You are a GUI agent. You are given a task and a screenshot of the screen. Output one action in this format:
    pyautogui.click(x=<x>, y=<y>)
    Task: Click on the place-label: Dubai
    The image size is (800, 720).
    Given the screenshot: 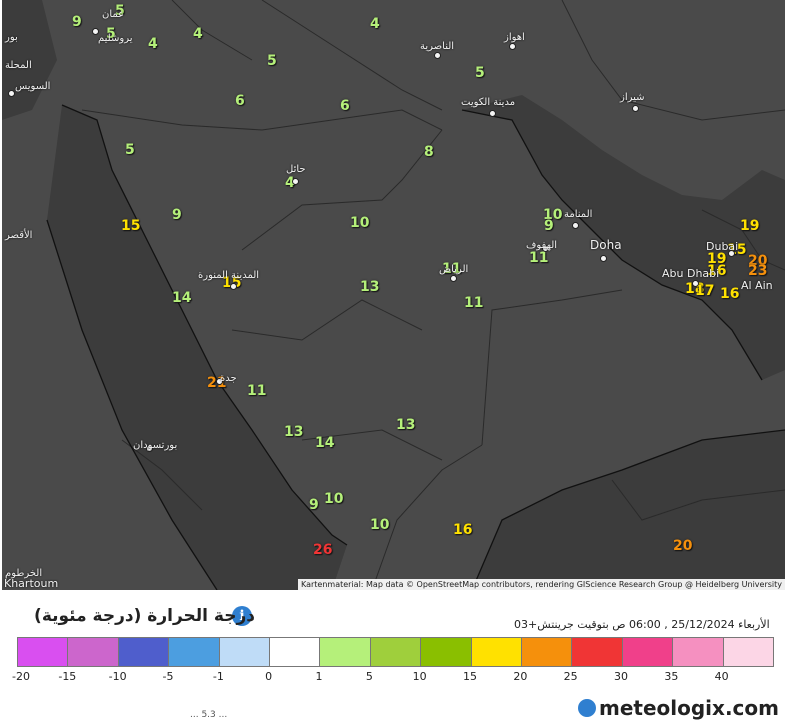 What is the action you would take?
    pyautogui.click(x=722, y=246)
    